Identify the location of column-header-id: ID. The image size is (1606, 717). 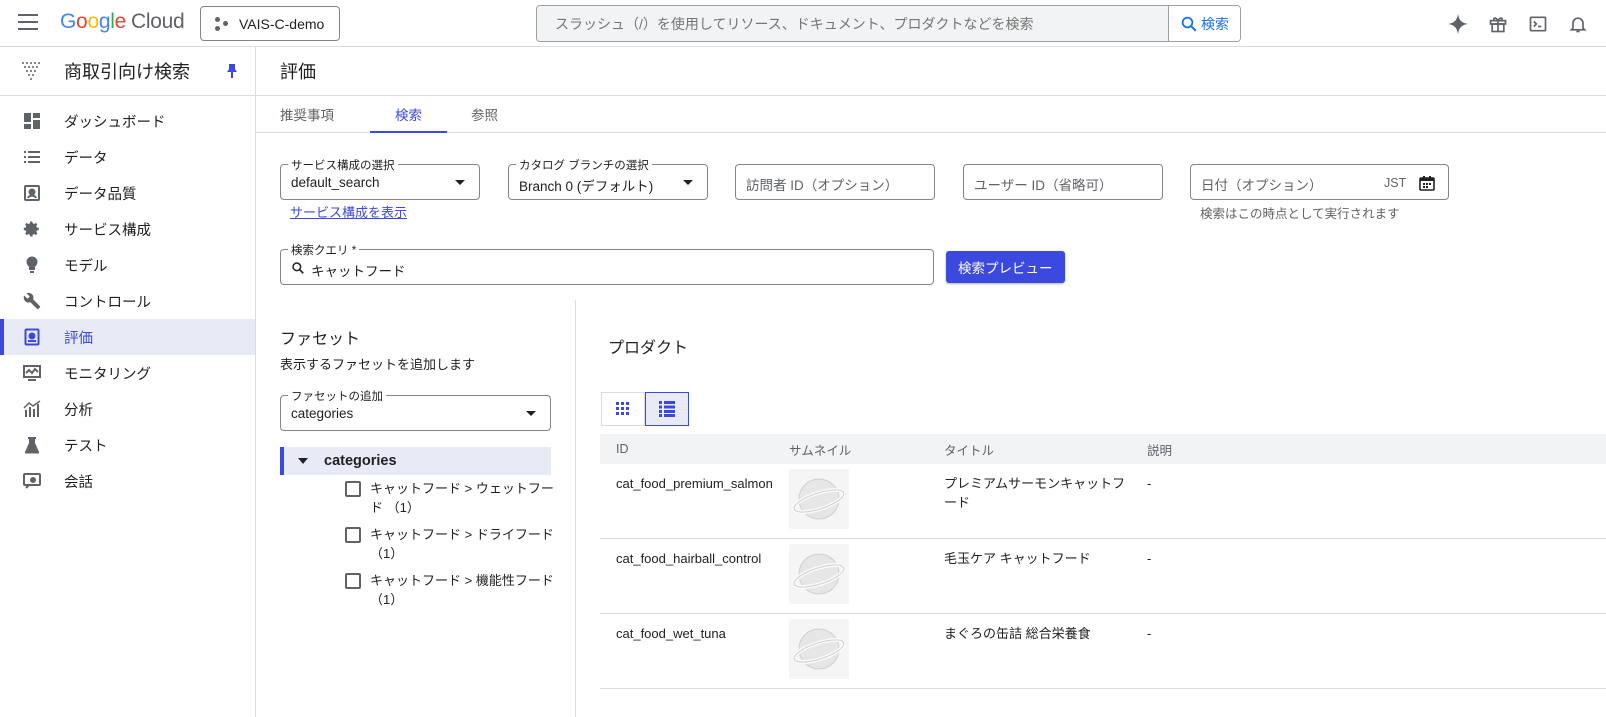
(622, 449).